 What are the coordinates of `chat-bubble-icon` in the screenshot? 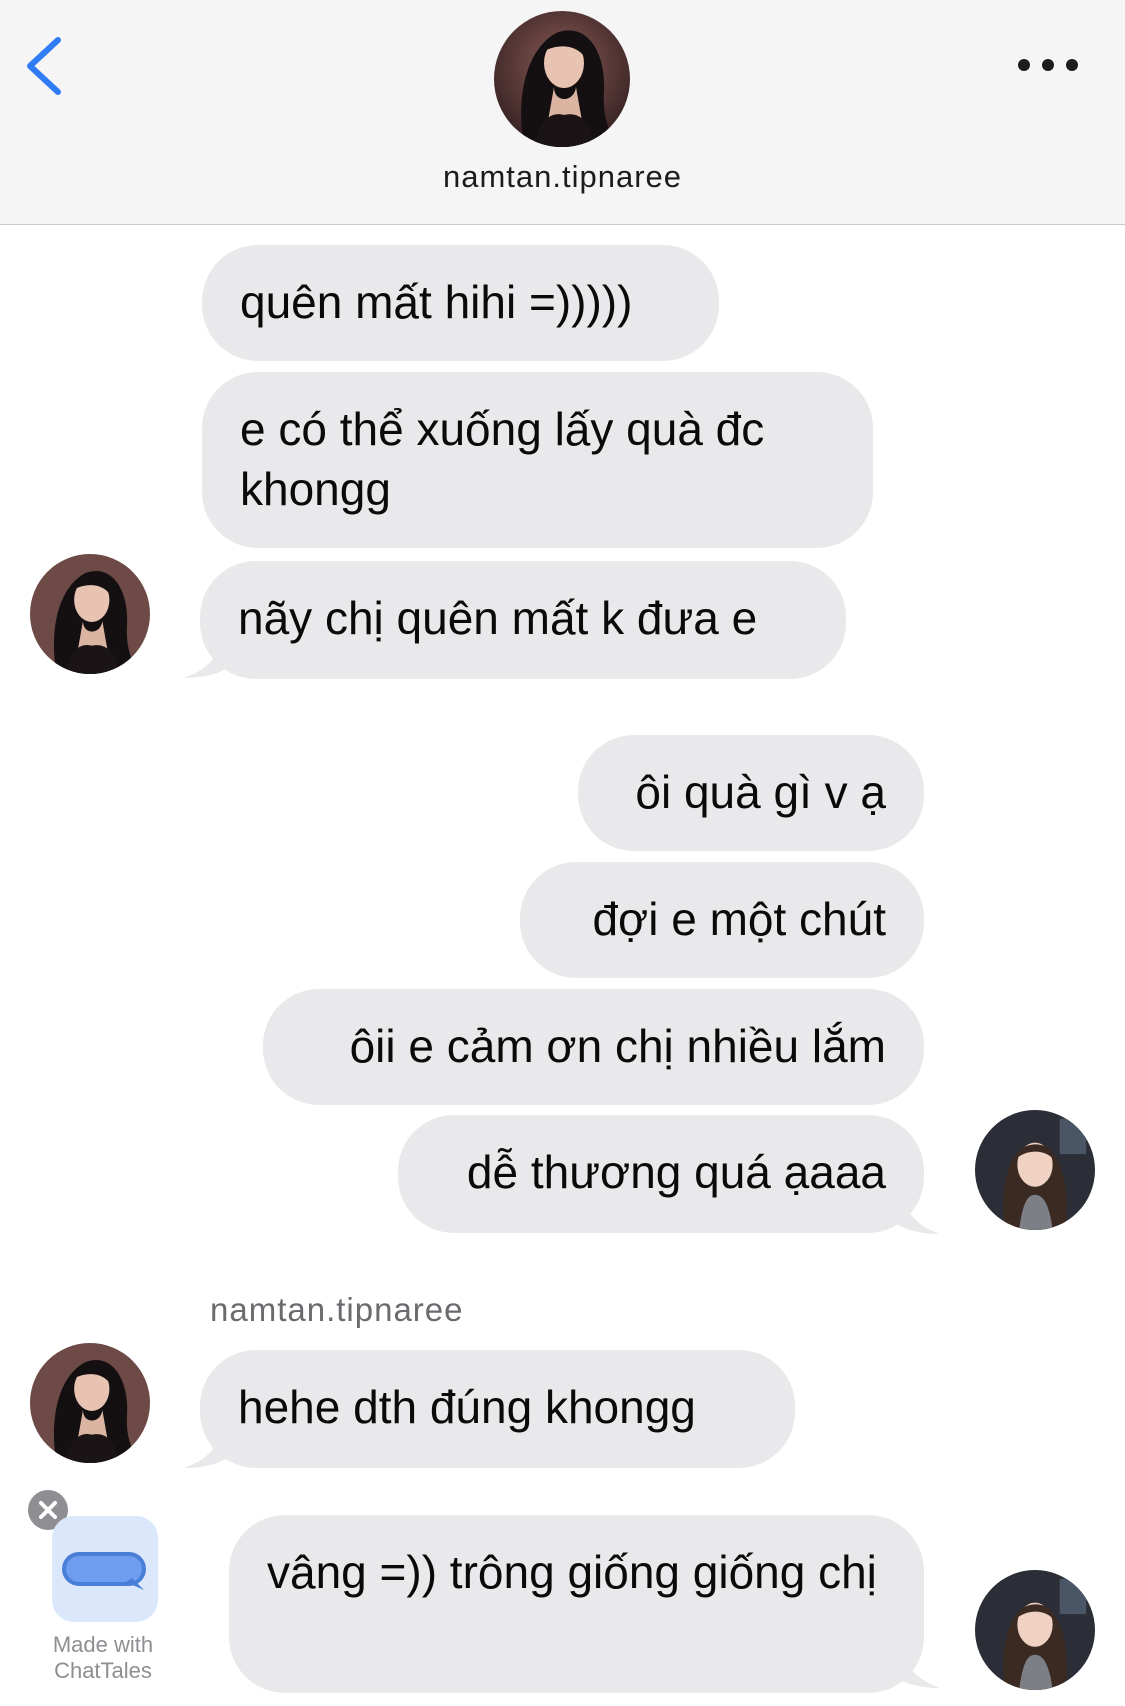 It's located at (104, 1571).